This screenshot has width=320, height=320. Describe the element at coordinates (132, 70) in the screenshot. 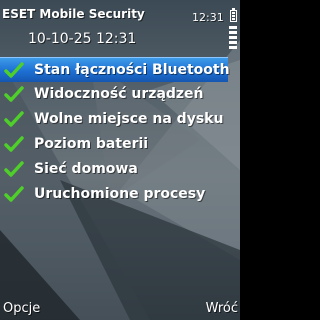

I see `list-item-label: Stan łączności Bluetooth` at that location.